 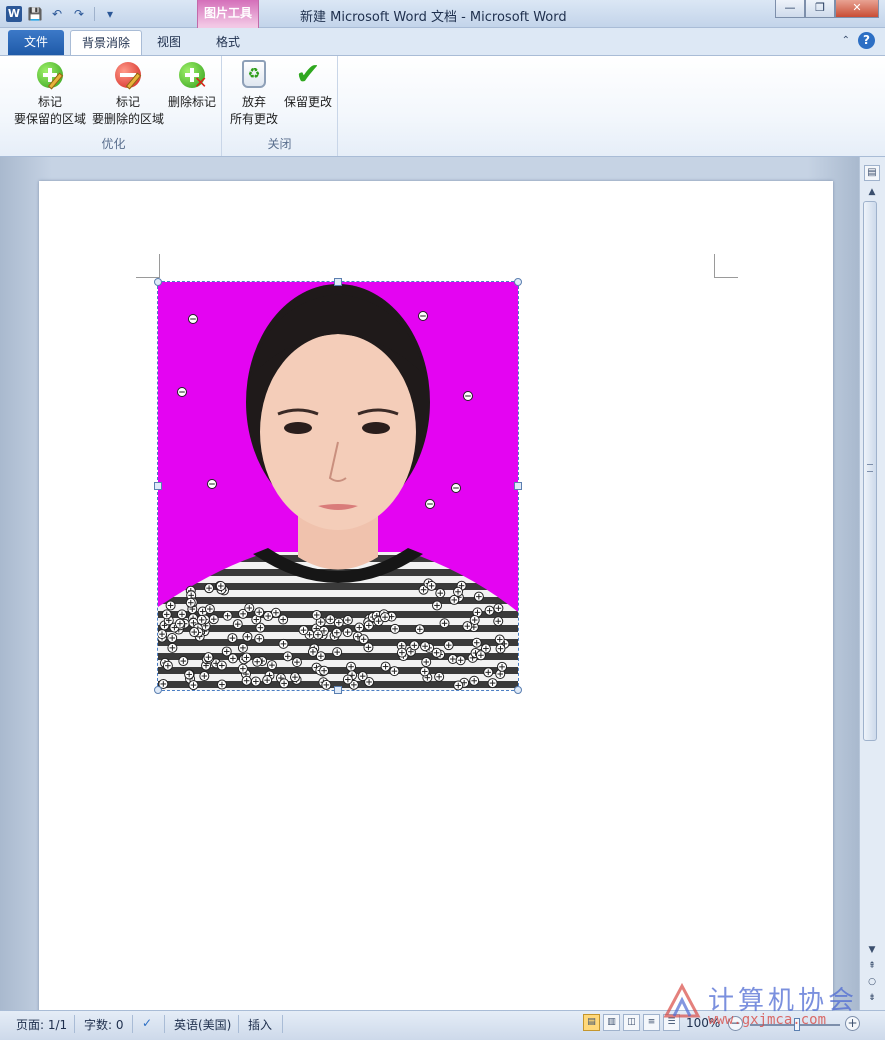 What do you see at coordinates (36, 42) in the screenshot?
I see `tab-file: 文件` at bounding box center [36, 42].